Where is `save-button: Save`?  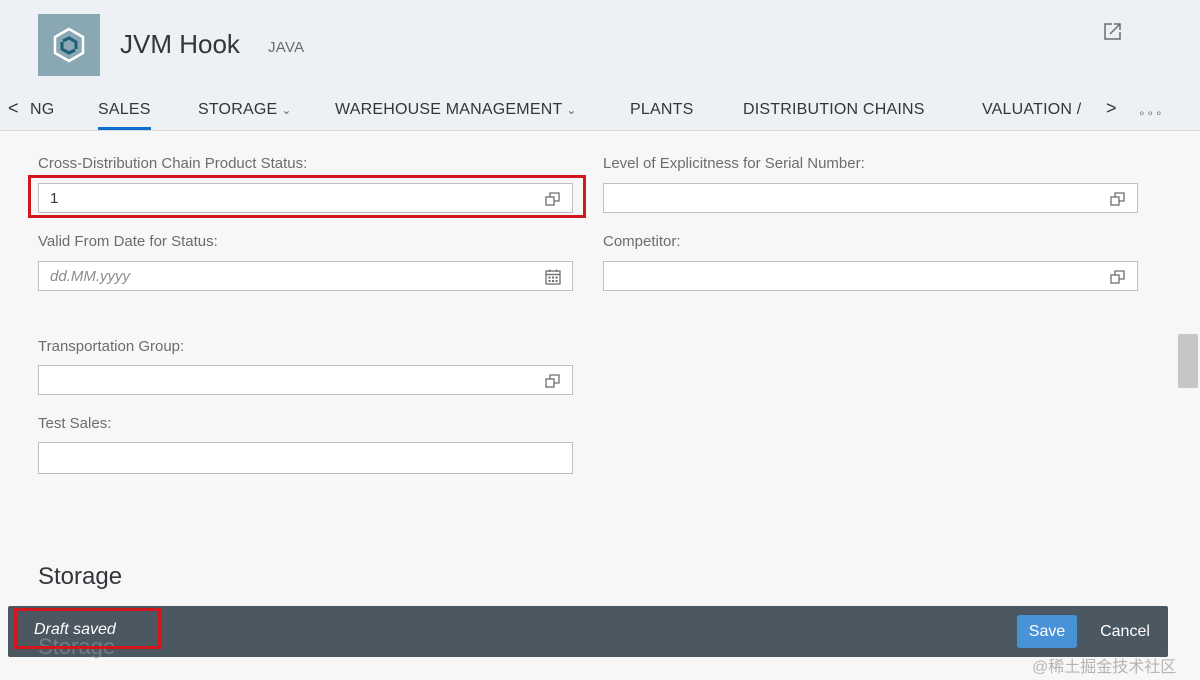 save-button: Save is located at coordinates (1047, 631).